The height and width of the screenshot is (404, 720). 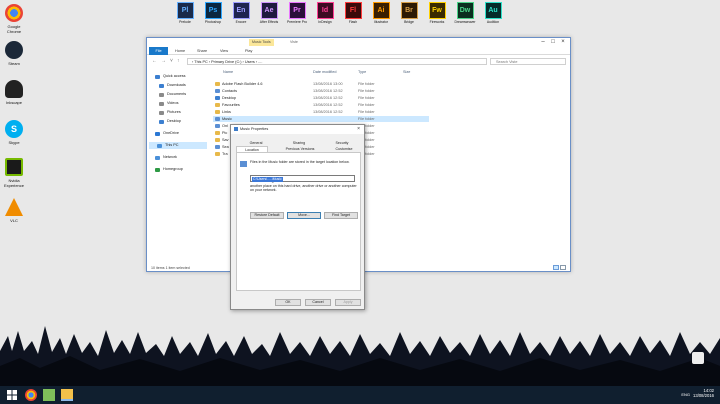 What do you see at coordinates (409, 13) in the screenshot?
I see `dock-app-bridge: Br Bridge` at bounding box center [409, 13].